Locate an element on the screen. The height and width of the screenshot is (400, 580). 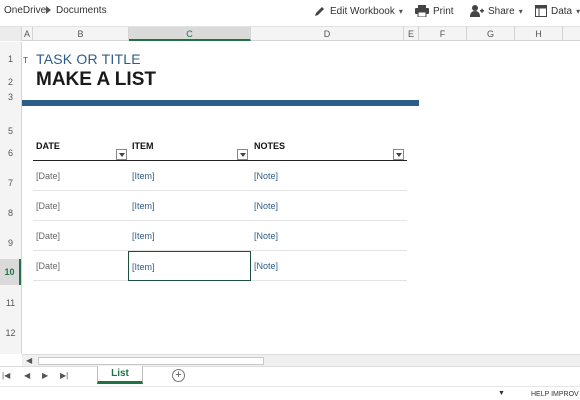
prev-sheet-icon: ◀ is located at coordinates (27, 375).